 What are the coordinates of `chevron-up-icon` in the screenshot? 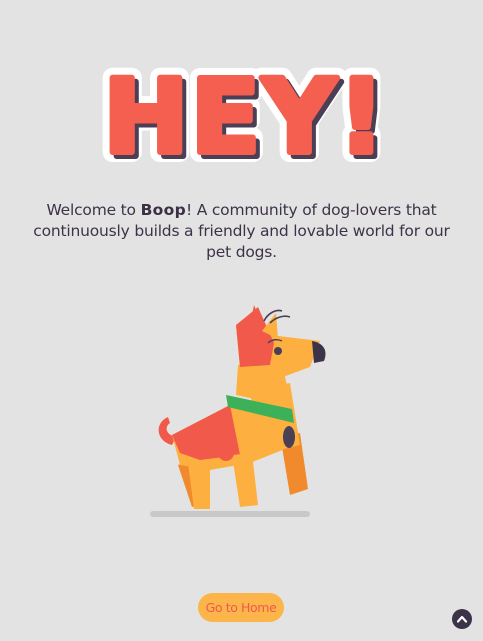 It's located at (462, 619).